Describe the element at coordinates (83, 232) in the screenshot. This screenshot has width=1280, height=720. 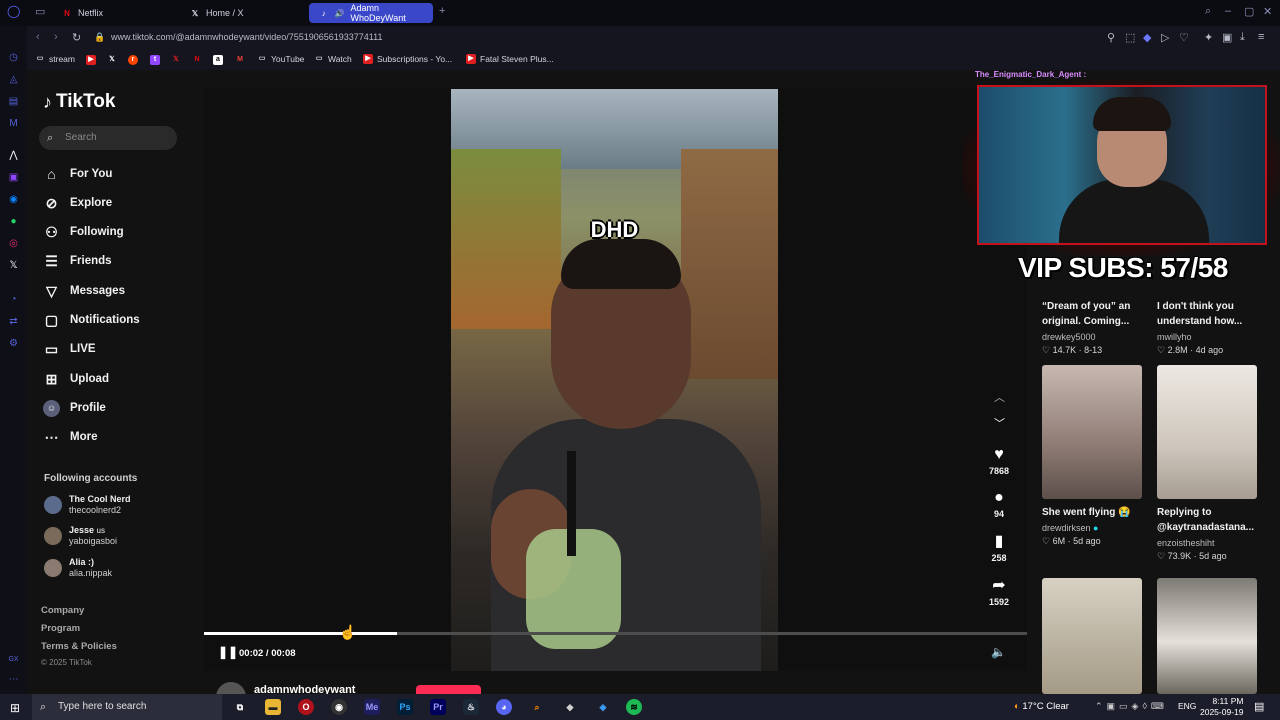
I see `nav-following: ⚇ Following` at that location.